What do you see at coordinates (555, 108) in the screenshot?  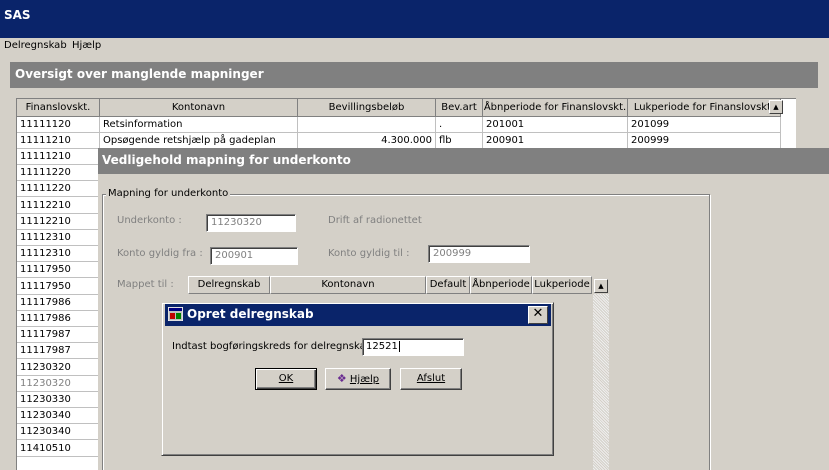 I see `col-abnperiode: Åbnperiode for Finanslovskt.` at bounding box center [555, 108].